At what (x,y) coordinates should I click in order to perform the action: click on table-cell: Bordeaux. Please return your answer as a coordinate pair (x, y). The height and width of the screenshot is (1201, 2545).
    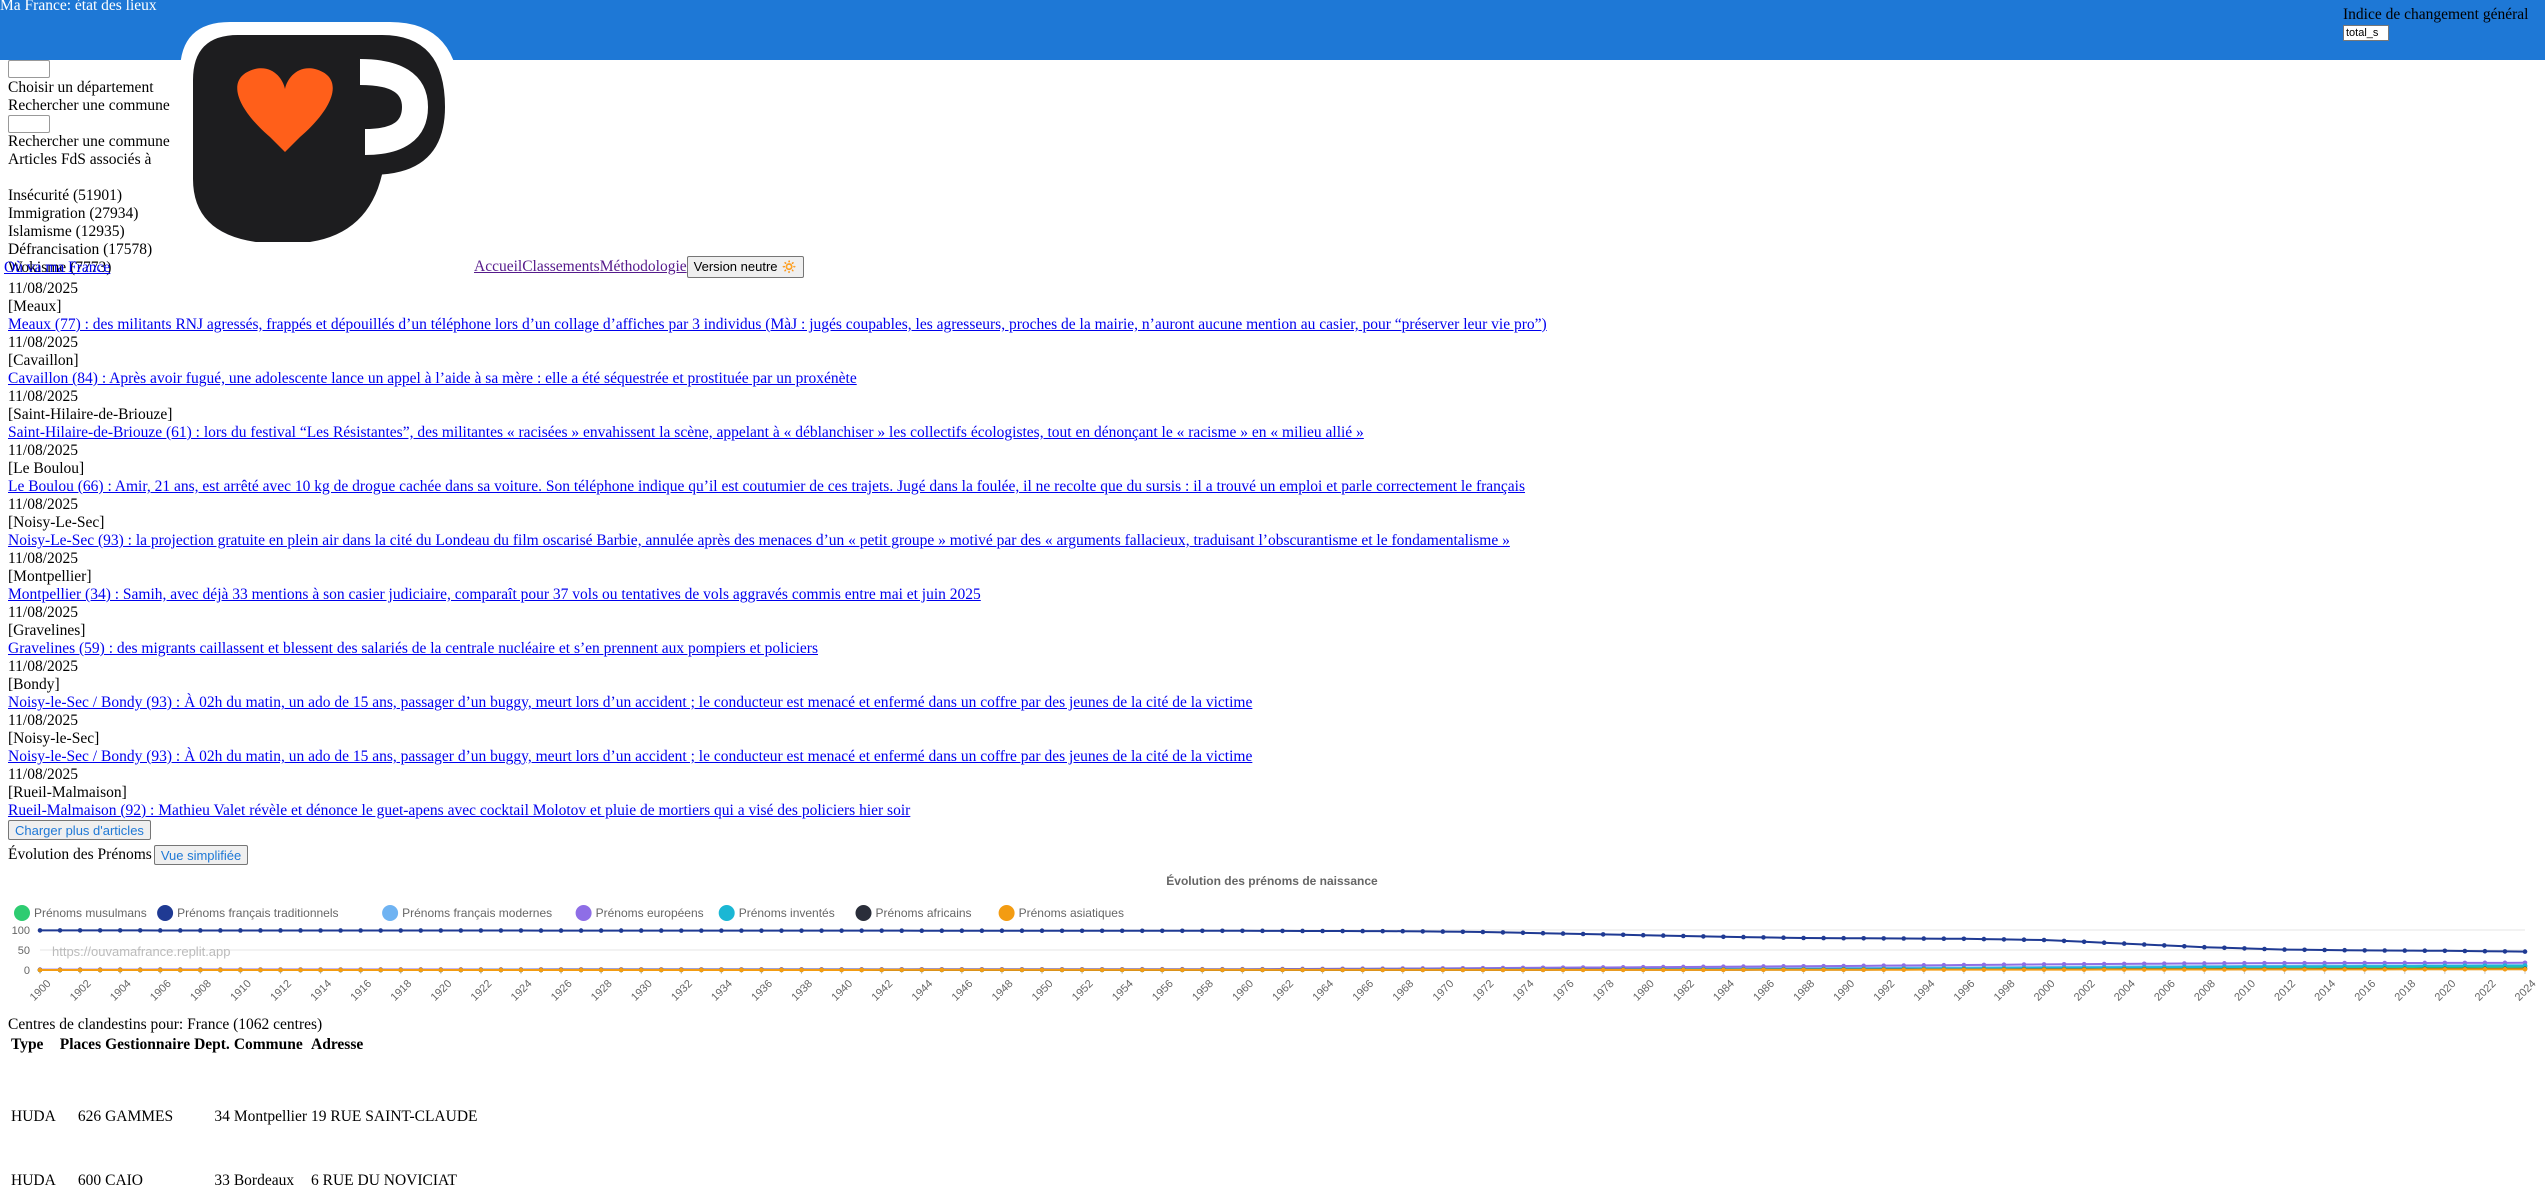
    Looking at the image, I should click on (264, 1180).